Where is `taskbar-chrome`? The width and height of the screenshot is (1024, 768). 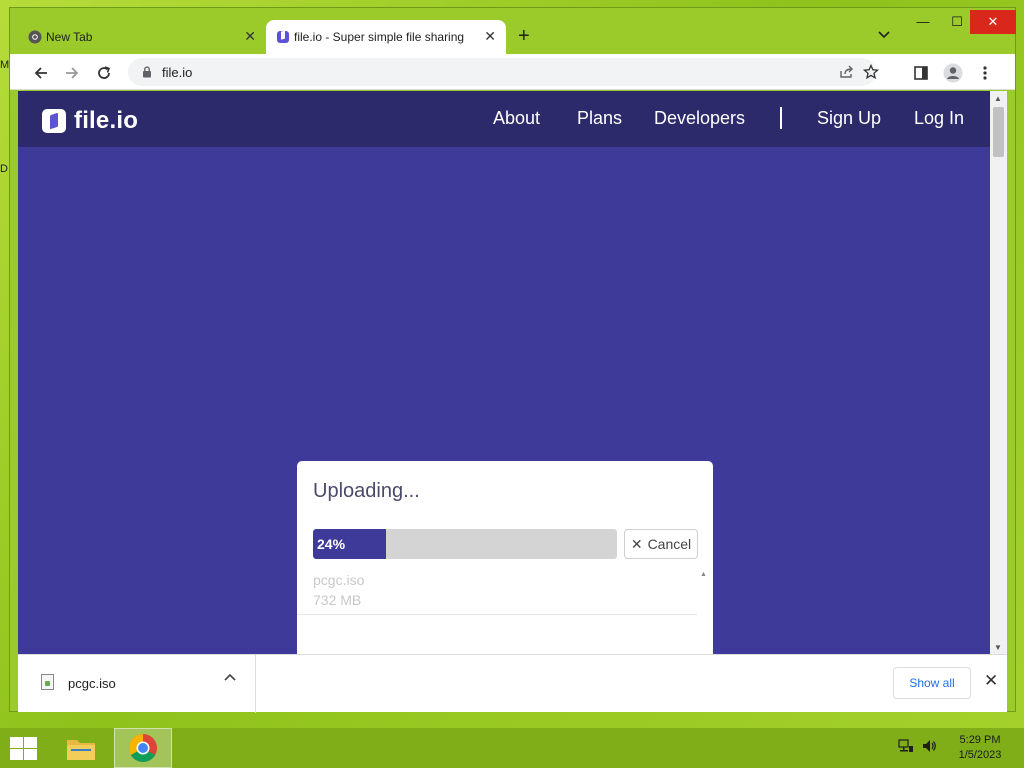 taskbar-chrome is located at coordinates (143, 748).